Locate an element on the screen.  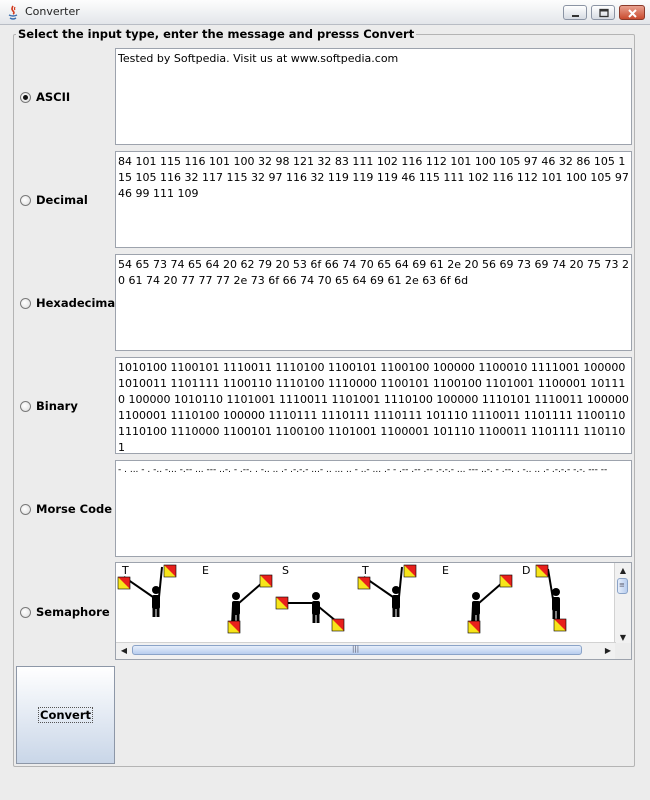
semaphore-scroll-pane: T E S T E D ▲ ≡ ▼ ◀ ||| ▶ is located at coordinates (373, 611).